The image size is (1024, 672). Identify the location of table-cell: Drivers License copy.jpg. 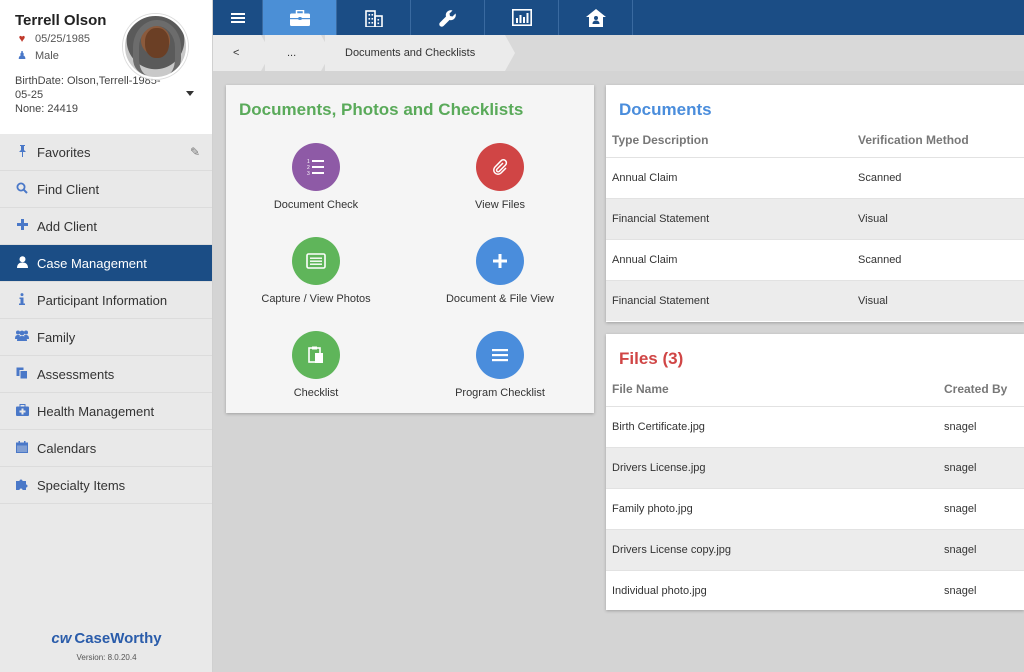
(672, 550).